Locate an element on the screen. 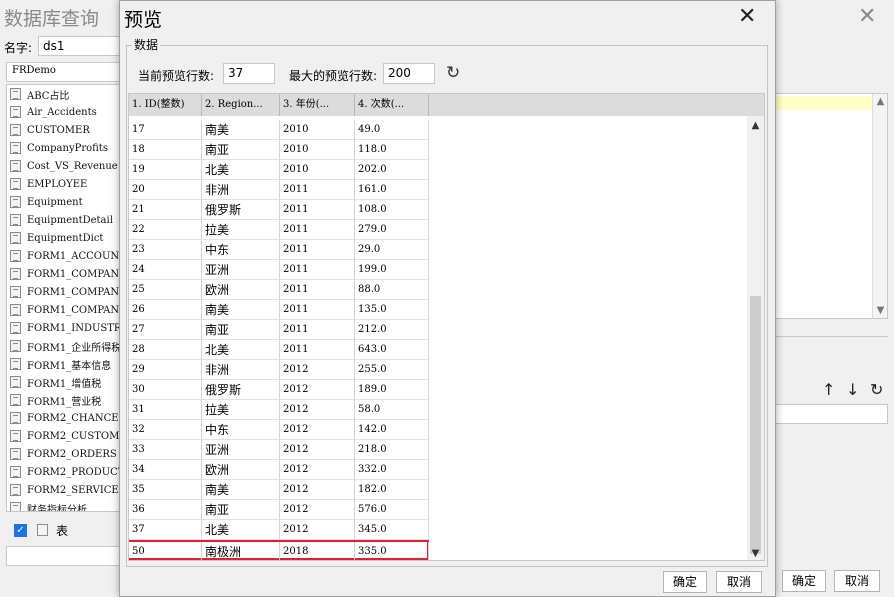 The height and width of the screenshot is (597, 894). cell-id: 34 is located at coordinates (165, 470).